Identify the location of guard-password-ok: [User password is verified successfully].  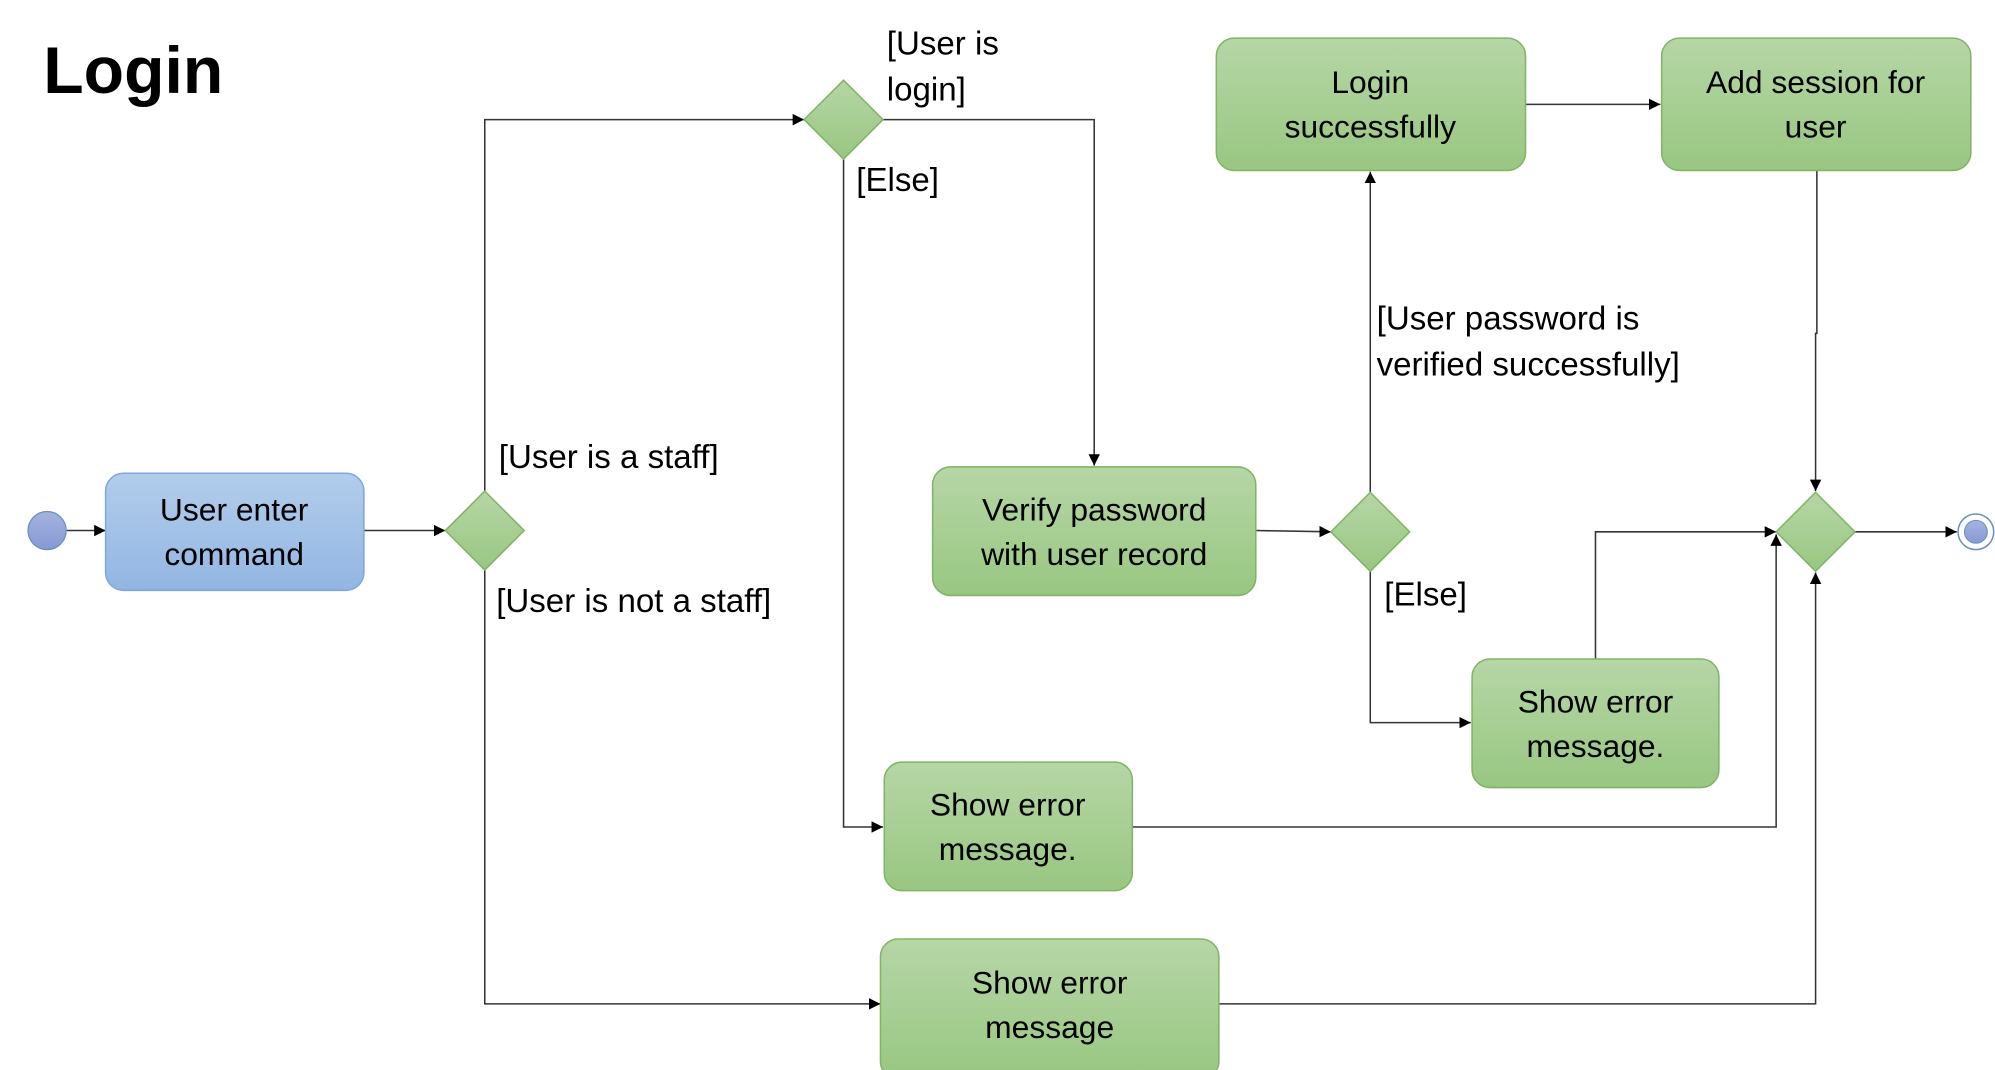
(1528, 342).